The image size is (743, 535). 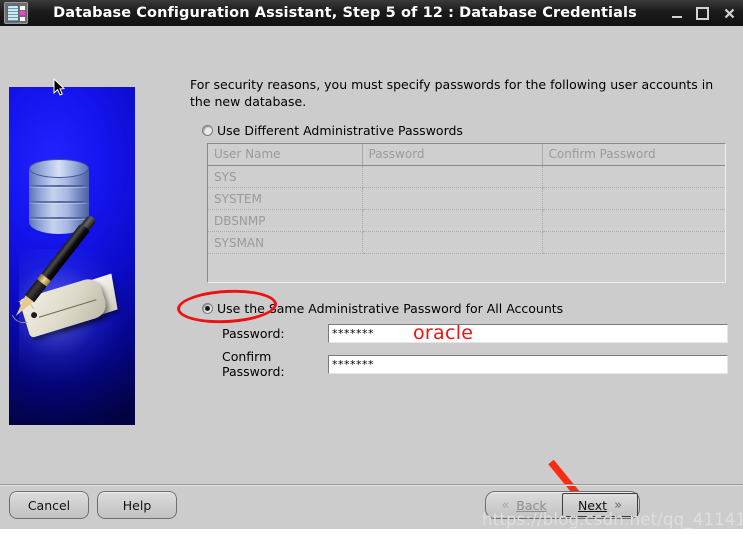 I want to click on cylinder-top, so click(x=59, y=168).